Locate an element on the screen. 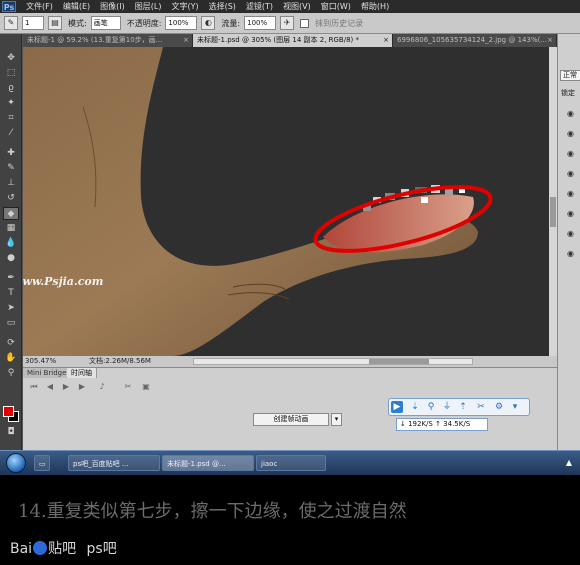  brush-tool-icon: ✎ is located at coordinates (11, 168).